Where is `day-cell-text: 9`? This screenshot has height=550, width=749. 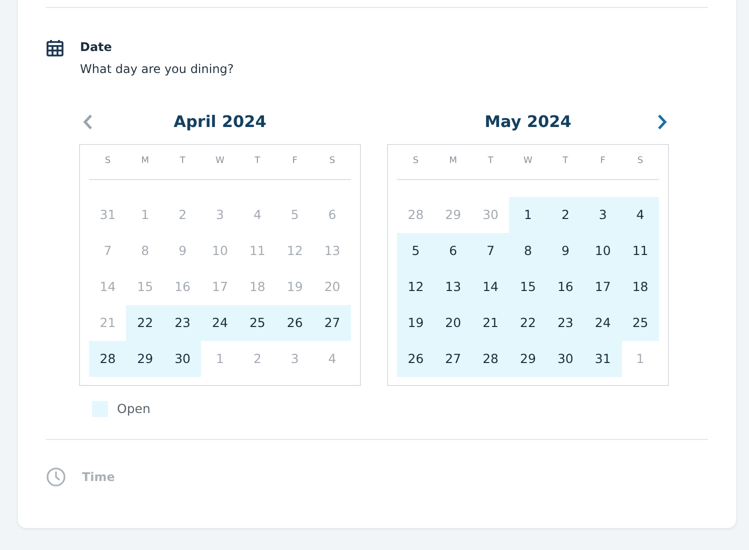 day-cell-text: 9 is located at coordinates (183, 251).